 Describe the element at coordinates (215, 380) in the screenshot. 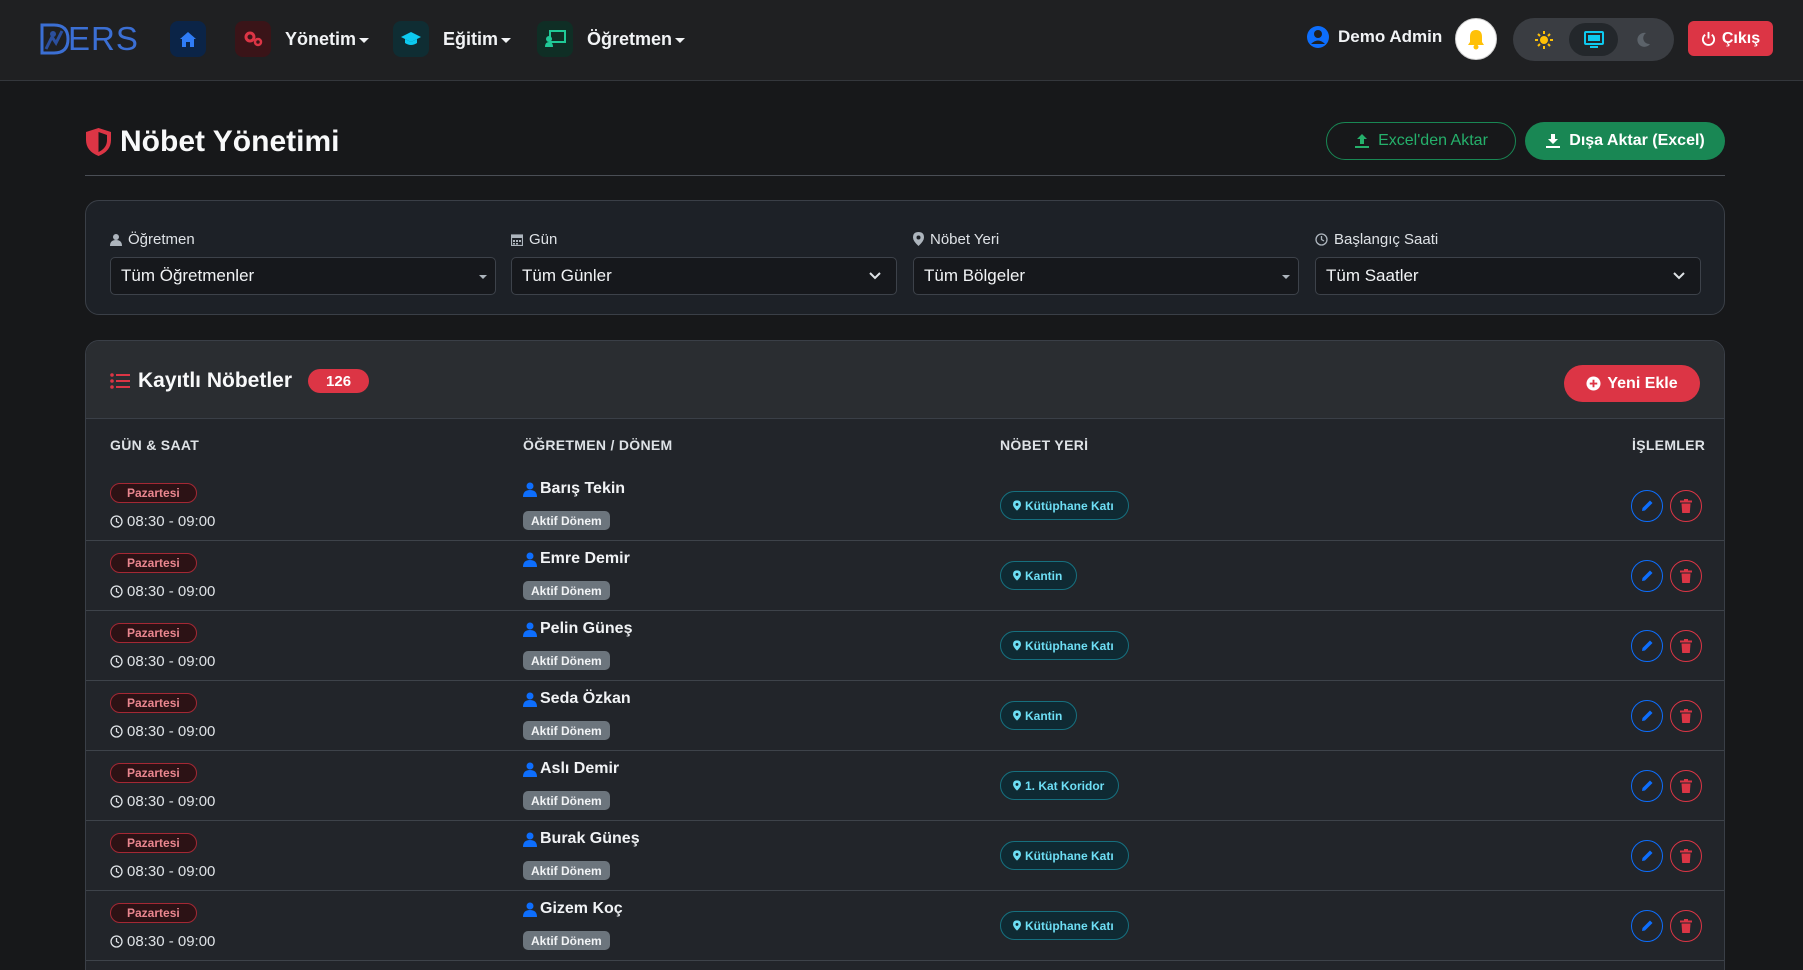

I see `list-title-text: Kayıtlı Nöbetler` at that location.